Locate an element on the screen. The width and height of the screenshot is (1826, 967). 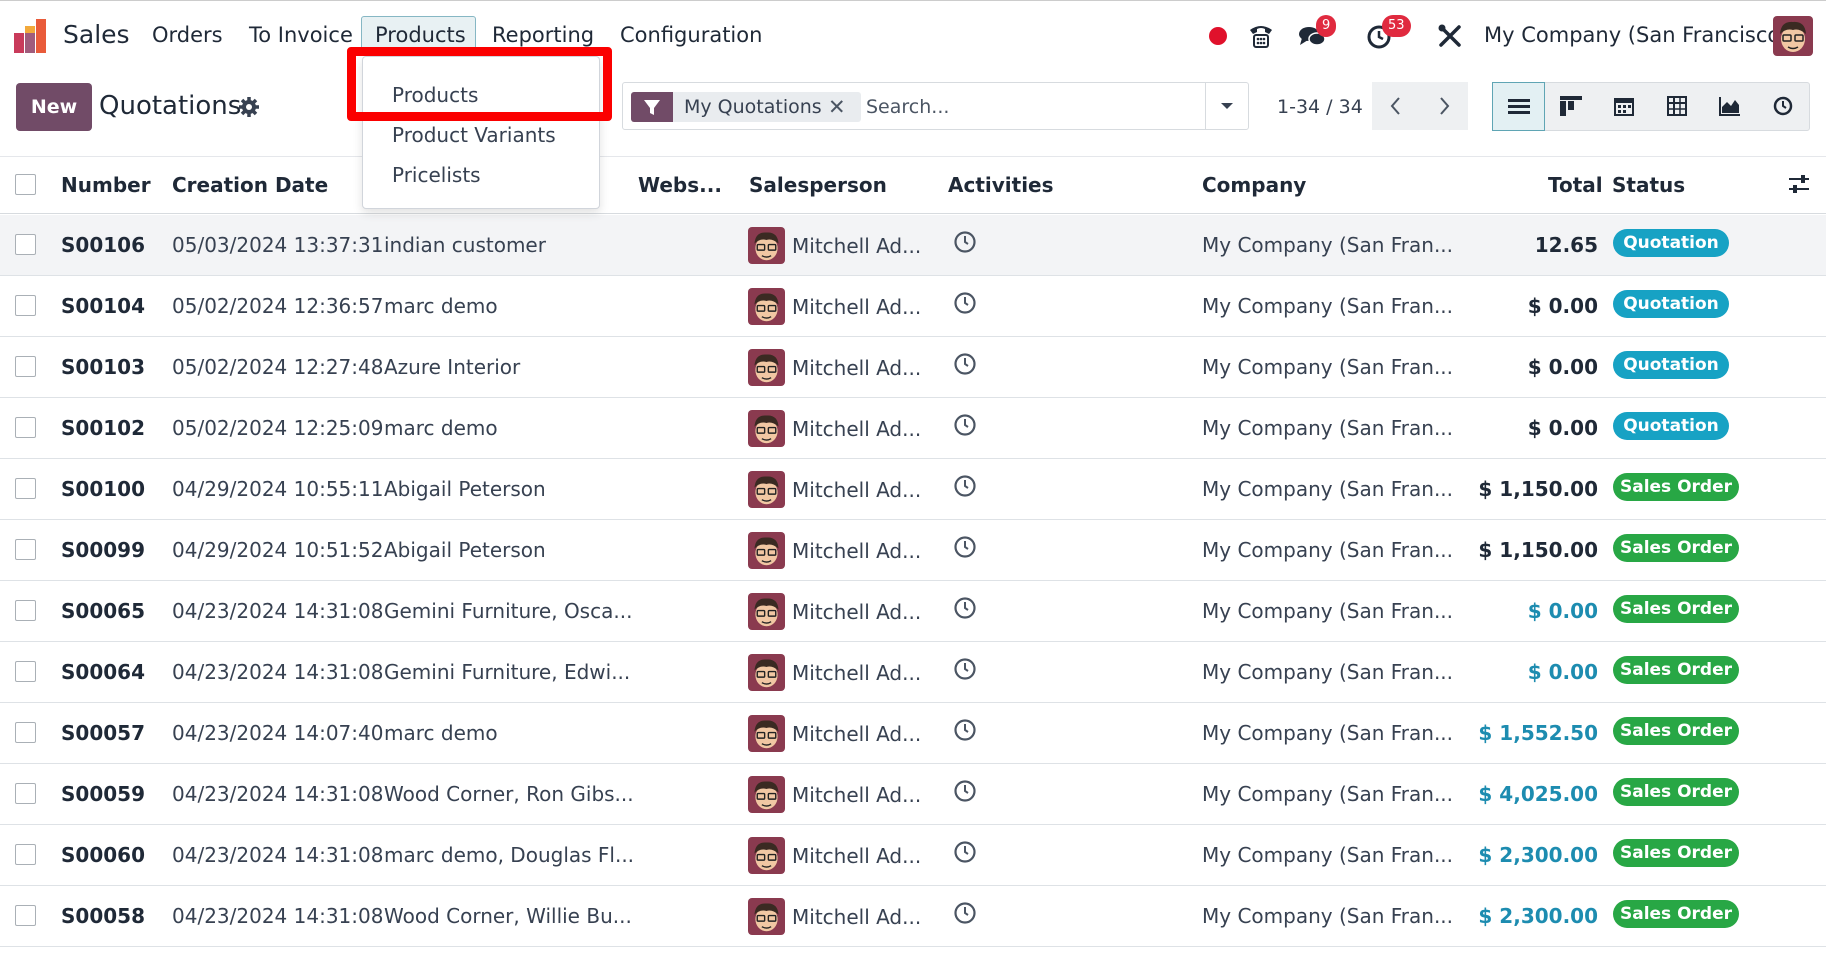
creation-date: 04/23/2024 14:07:40 is located at coordinates (278, 733).